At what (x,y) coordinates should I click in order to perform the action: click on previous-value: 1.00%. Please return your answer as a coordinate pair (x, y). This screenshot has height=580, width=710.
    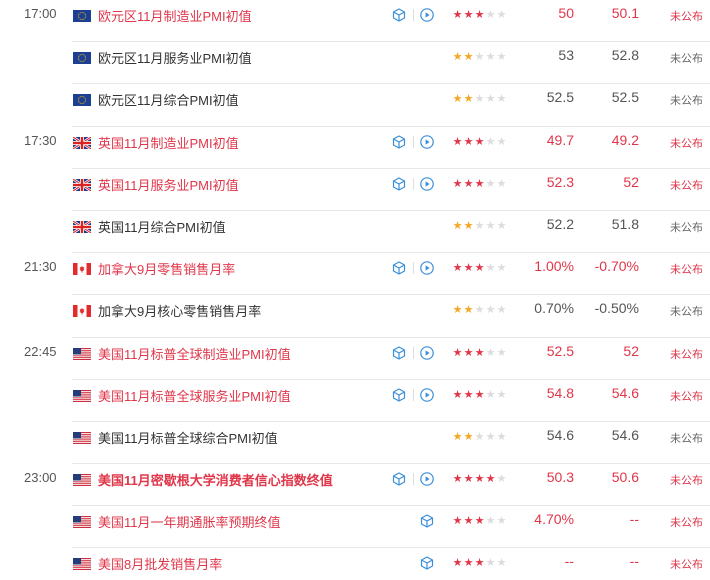
    Looking at the image, I should click on (554, 266).